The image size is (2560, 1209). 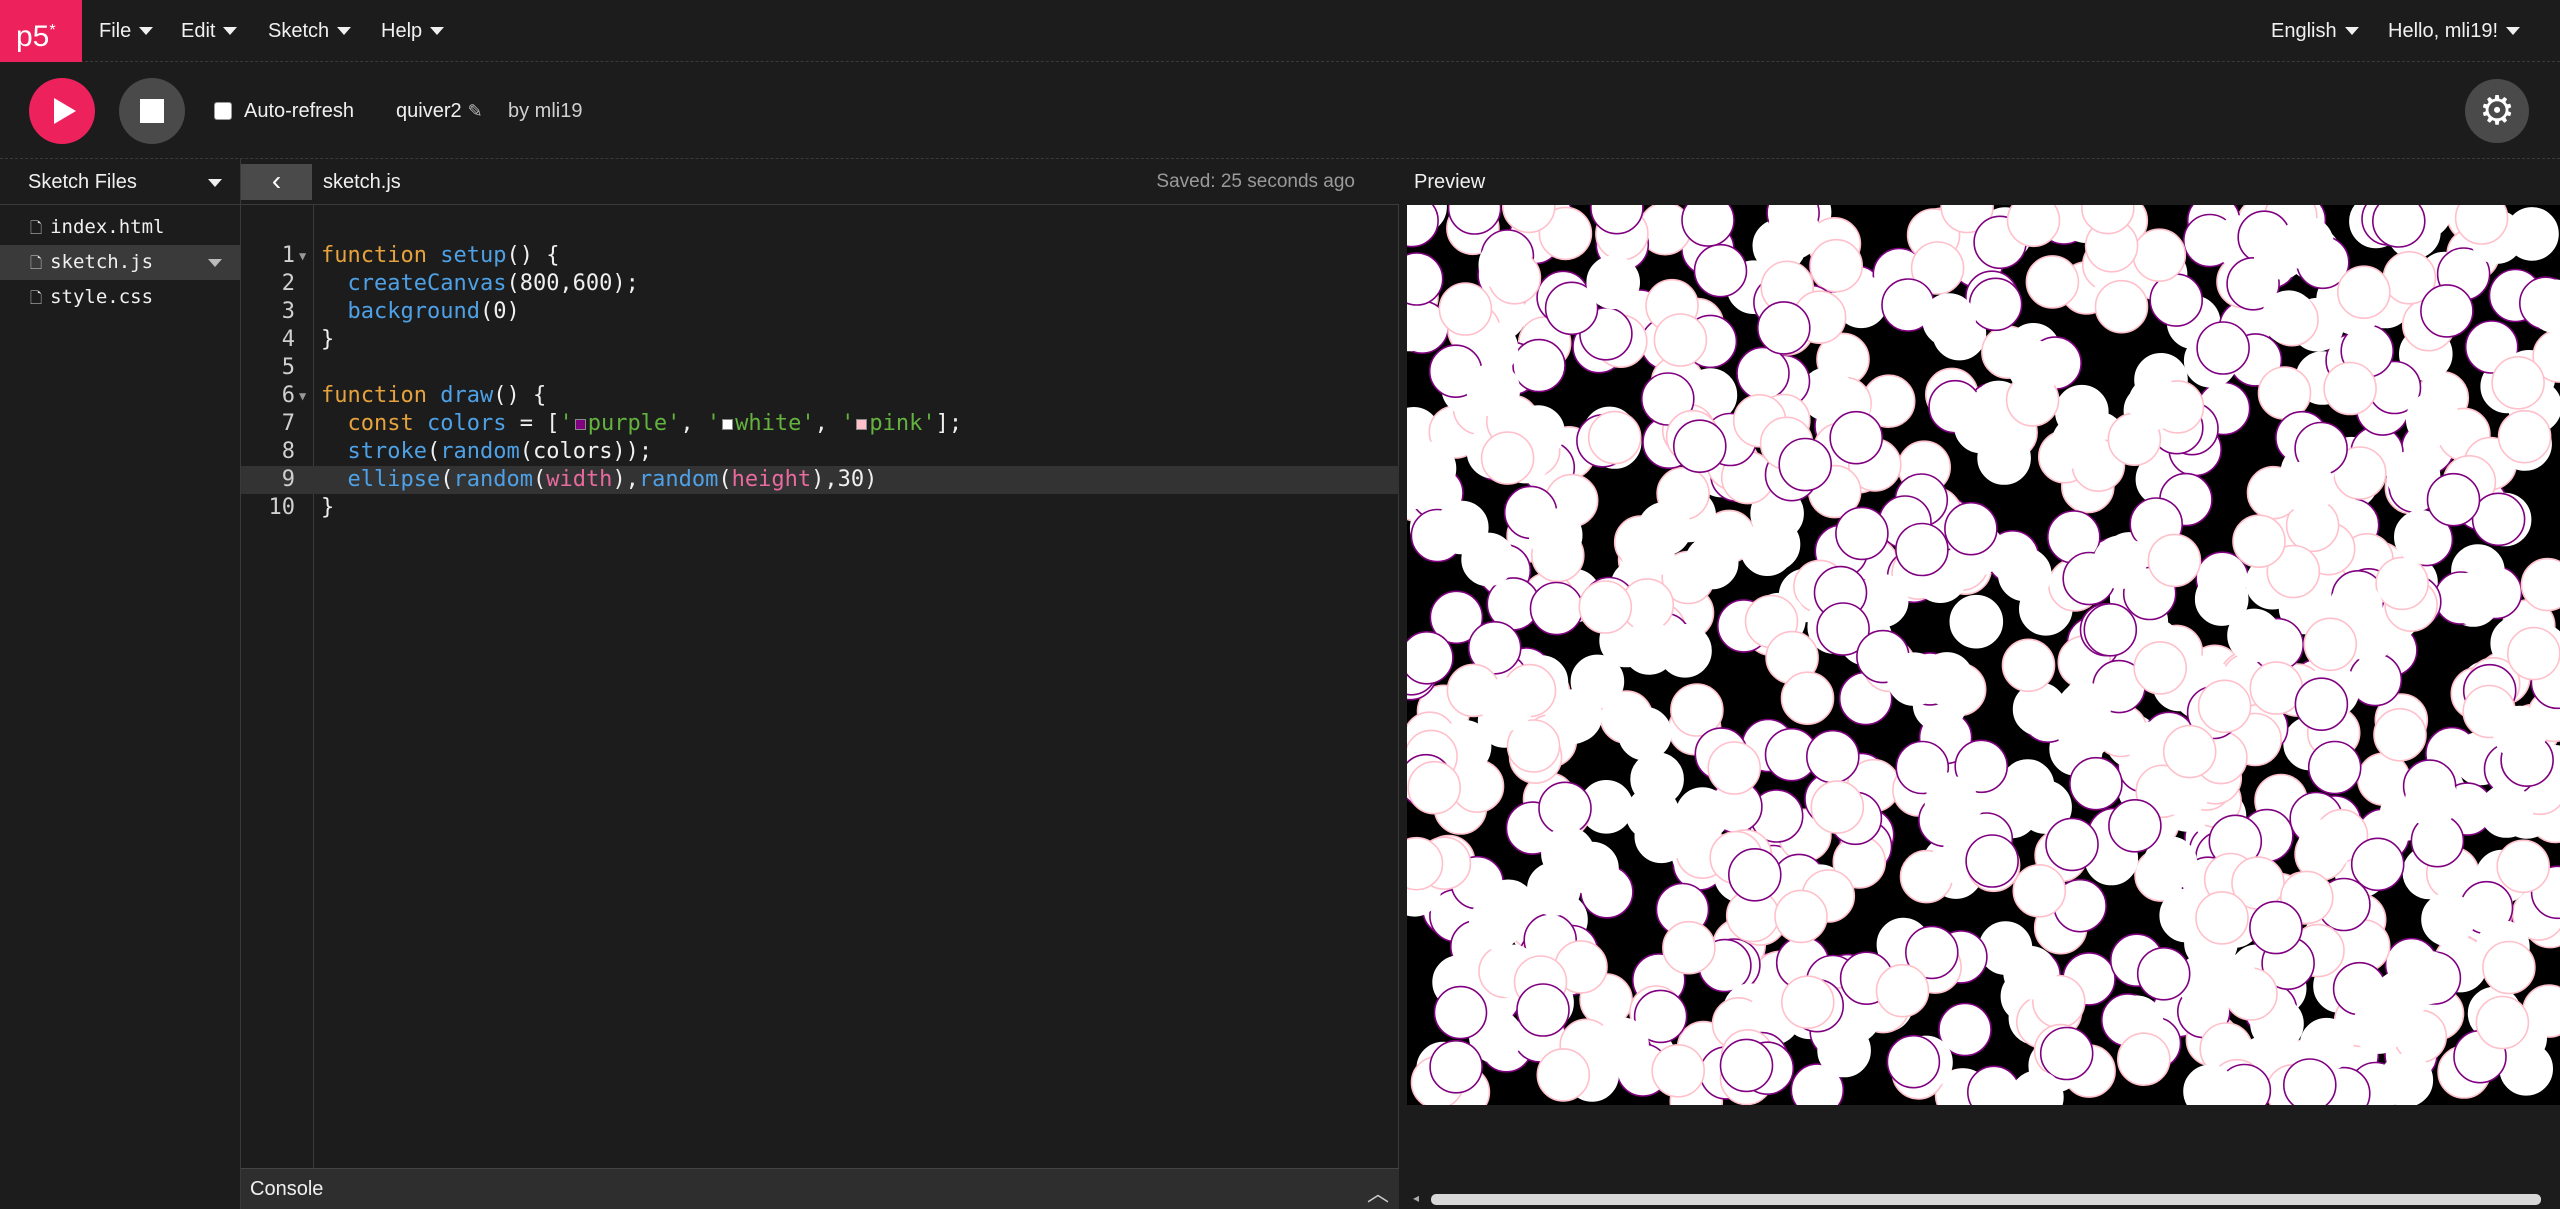 What do you see at coordinates (820, 312) in the screenshot?
I see `code-line: 3 background(0)` at bounding box center [820, 312].